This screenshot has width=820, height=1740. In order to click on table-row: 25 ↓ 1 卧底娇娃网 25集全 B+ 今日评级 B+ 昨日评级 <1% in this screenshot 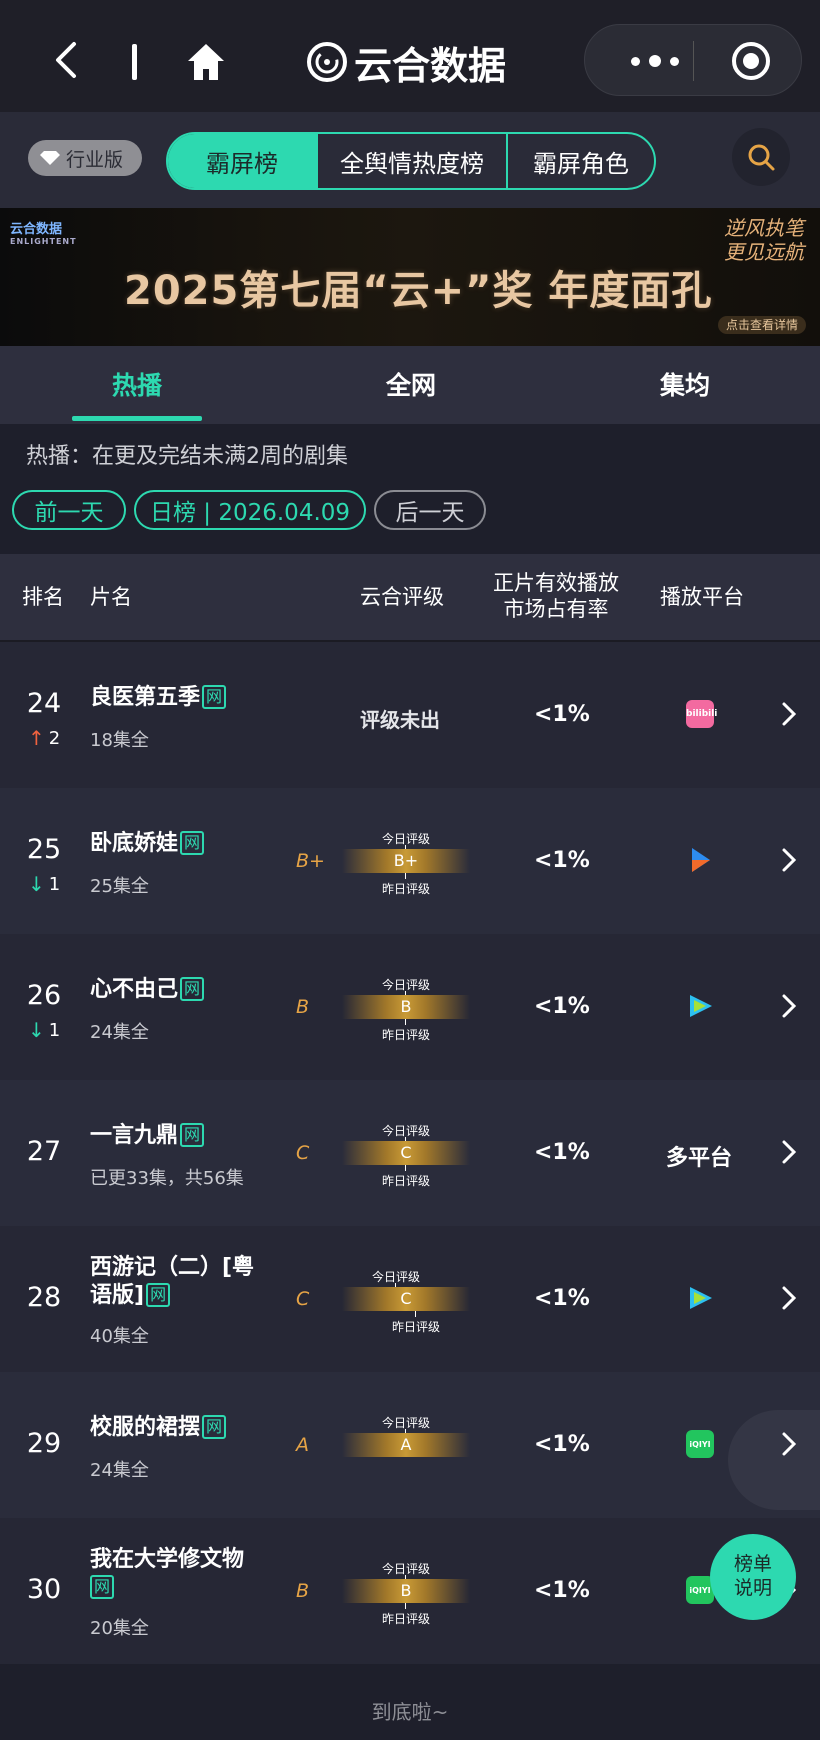, I will do `click(410, 861)`.